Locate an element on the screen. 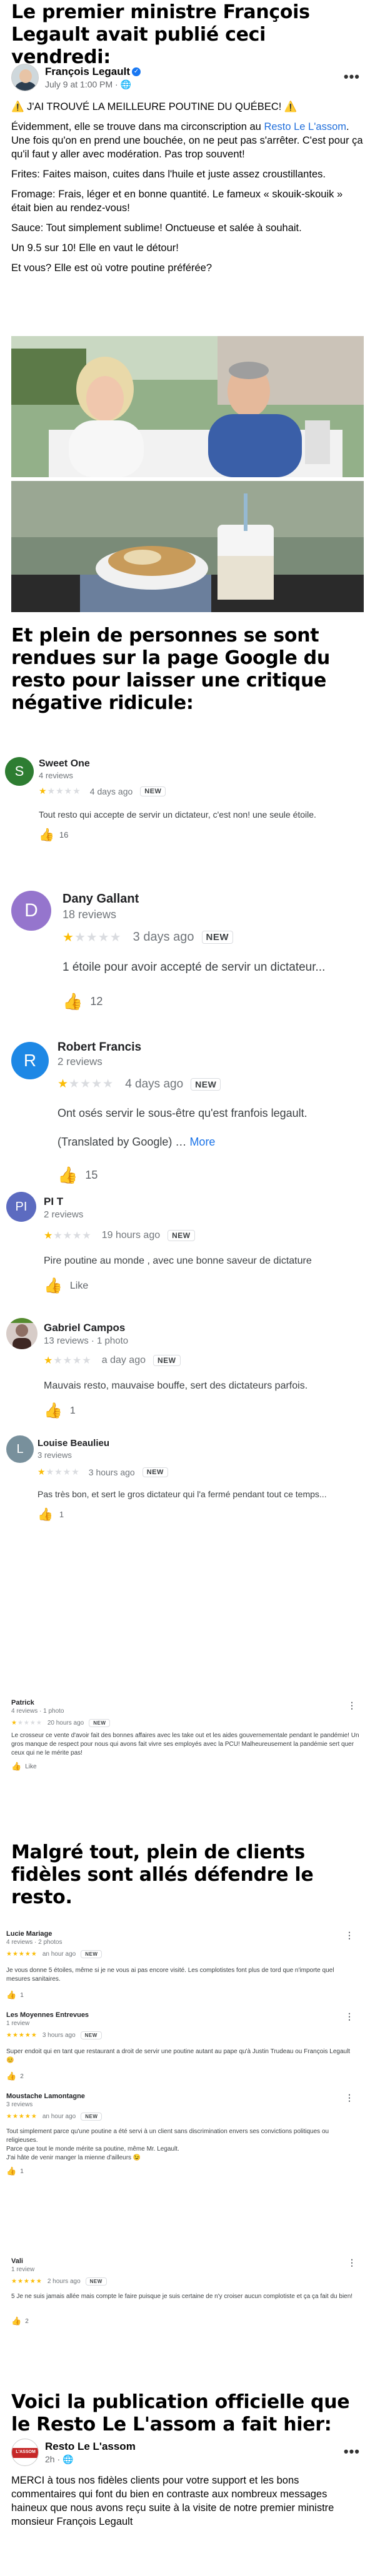 Image resolution: width=375 pixels, height=2576 pixels. like-button: 👍 12 is located at coordinates (82, 1001).